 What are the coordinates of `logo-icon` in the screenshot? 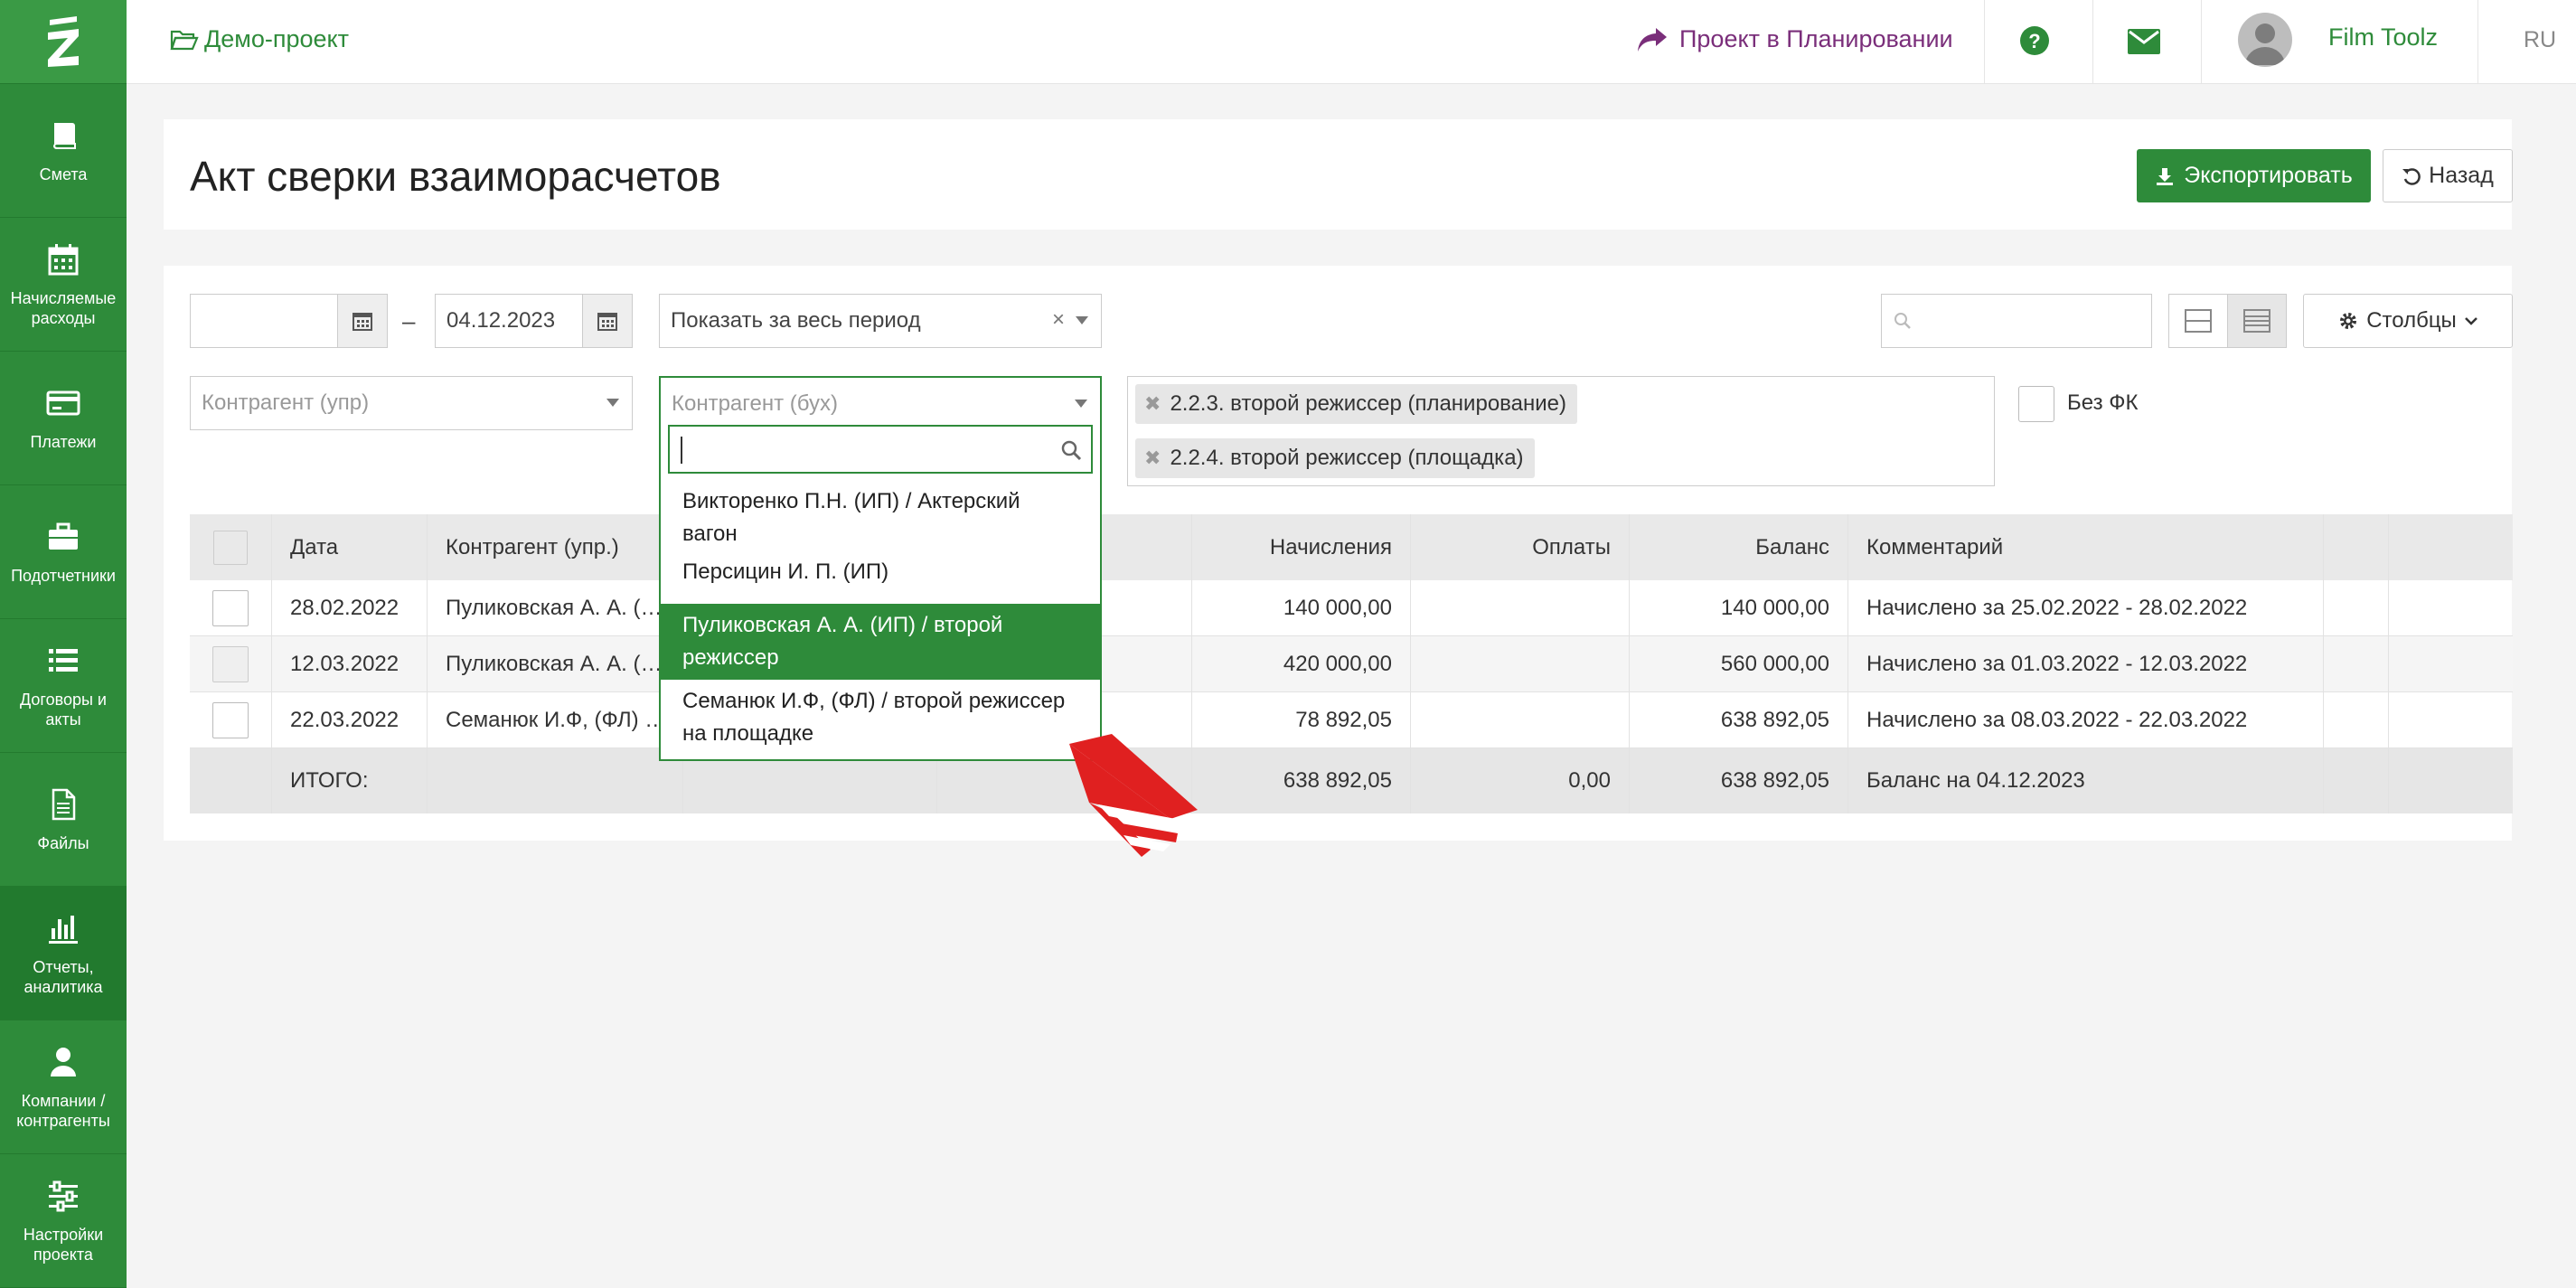 It's located at (63, 42).